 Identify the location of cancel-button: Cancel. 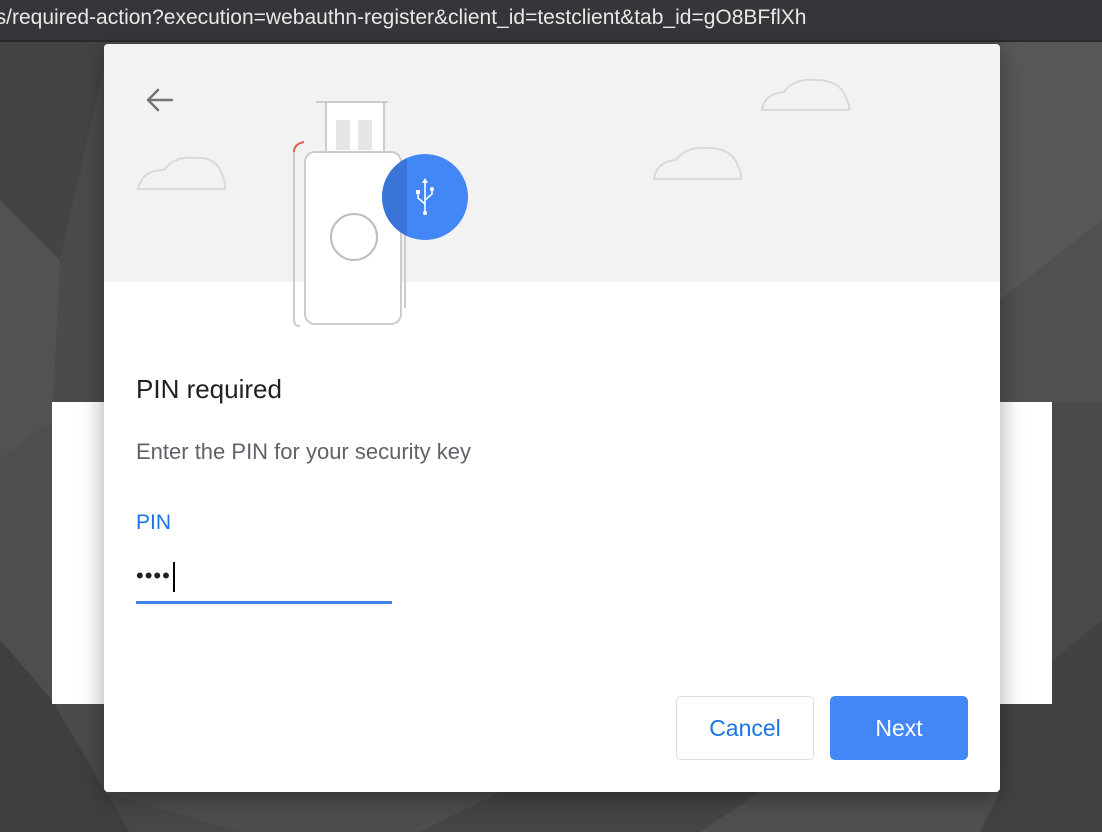
(745, 728).